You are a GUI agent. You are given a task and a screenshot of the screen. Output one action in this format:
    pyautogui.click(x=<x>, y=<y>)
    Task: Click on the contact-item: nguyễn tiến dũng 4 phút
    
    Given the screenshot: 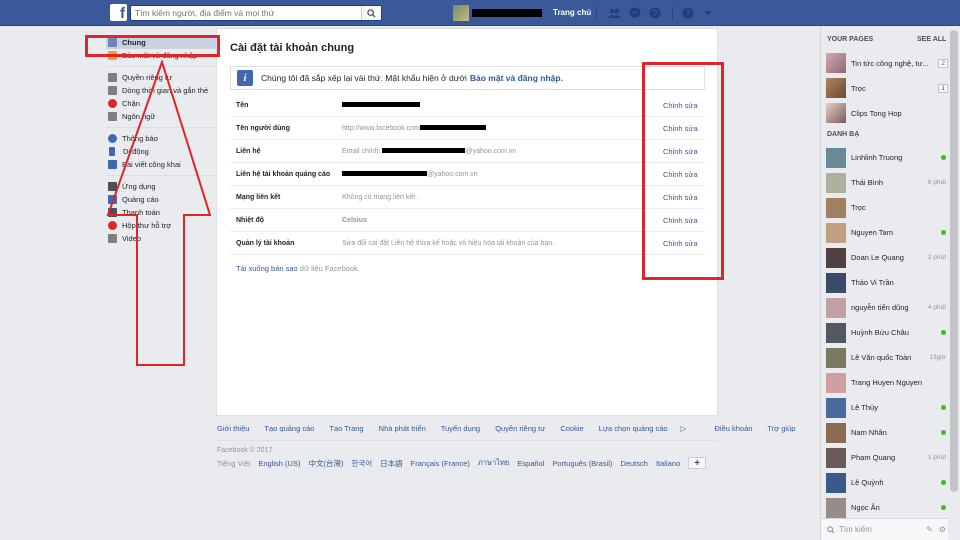 What is the action you would take?
    pyautogui.click(x=886, y=307)
    